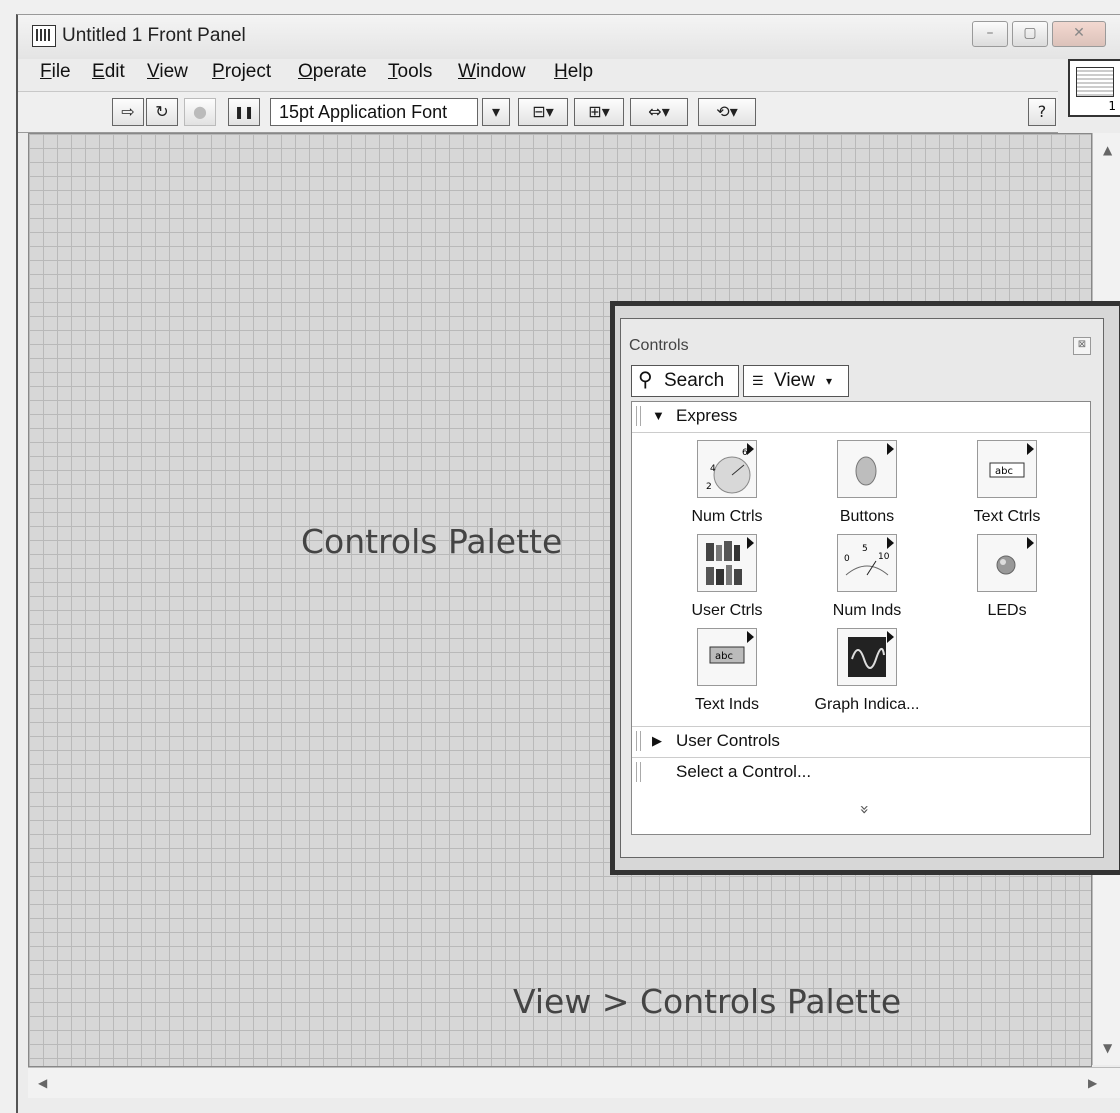  Describe the element at coordinates (1007, 563) in the screenshot. I see `led-icon` at that location.